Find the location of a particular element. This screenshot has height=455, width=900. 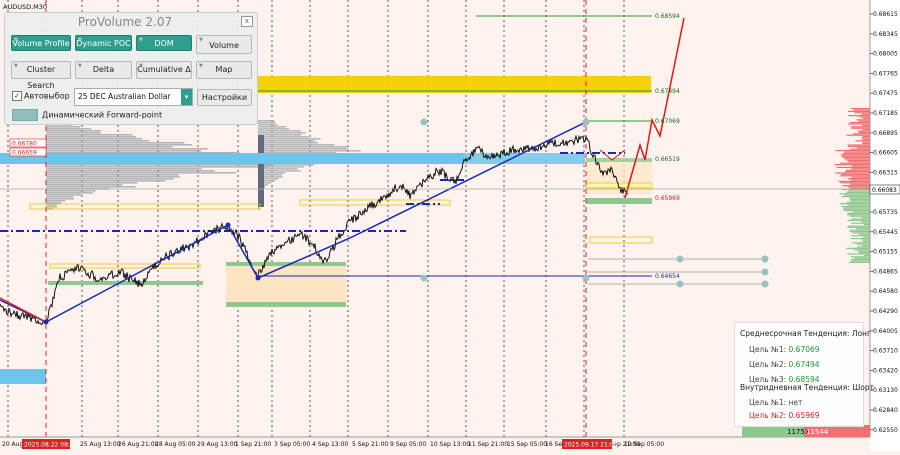

cumulative-delta-button: ▼ Cumulative Δ is located at coordinates (164, 70).